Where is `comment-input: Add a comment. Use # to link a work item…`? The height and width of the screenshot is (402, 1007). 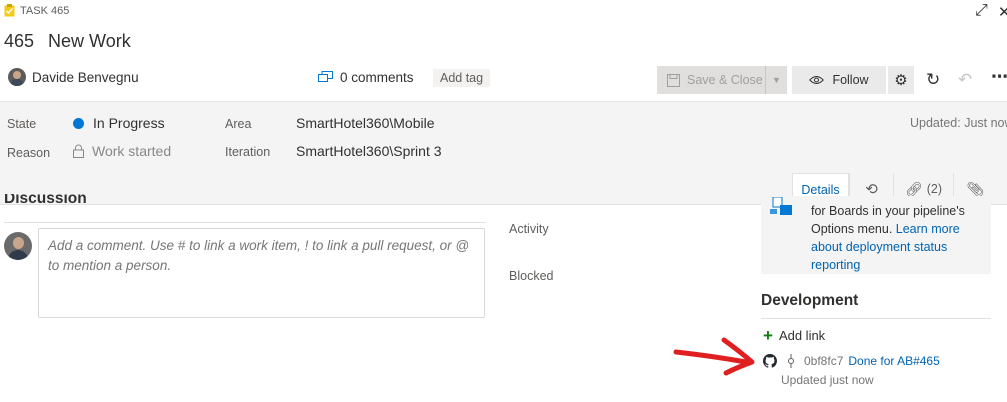
comment-input: Add a comment. Use # to link a work item… is located at coordinates (261, 273).